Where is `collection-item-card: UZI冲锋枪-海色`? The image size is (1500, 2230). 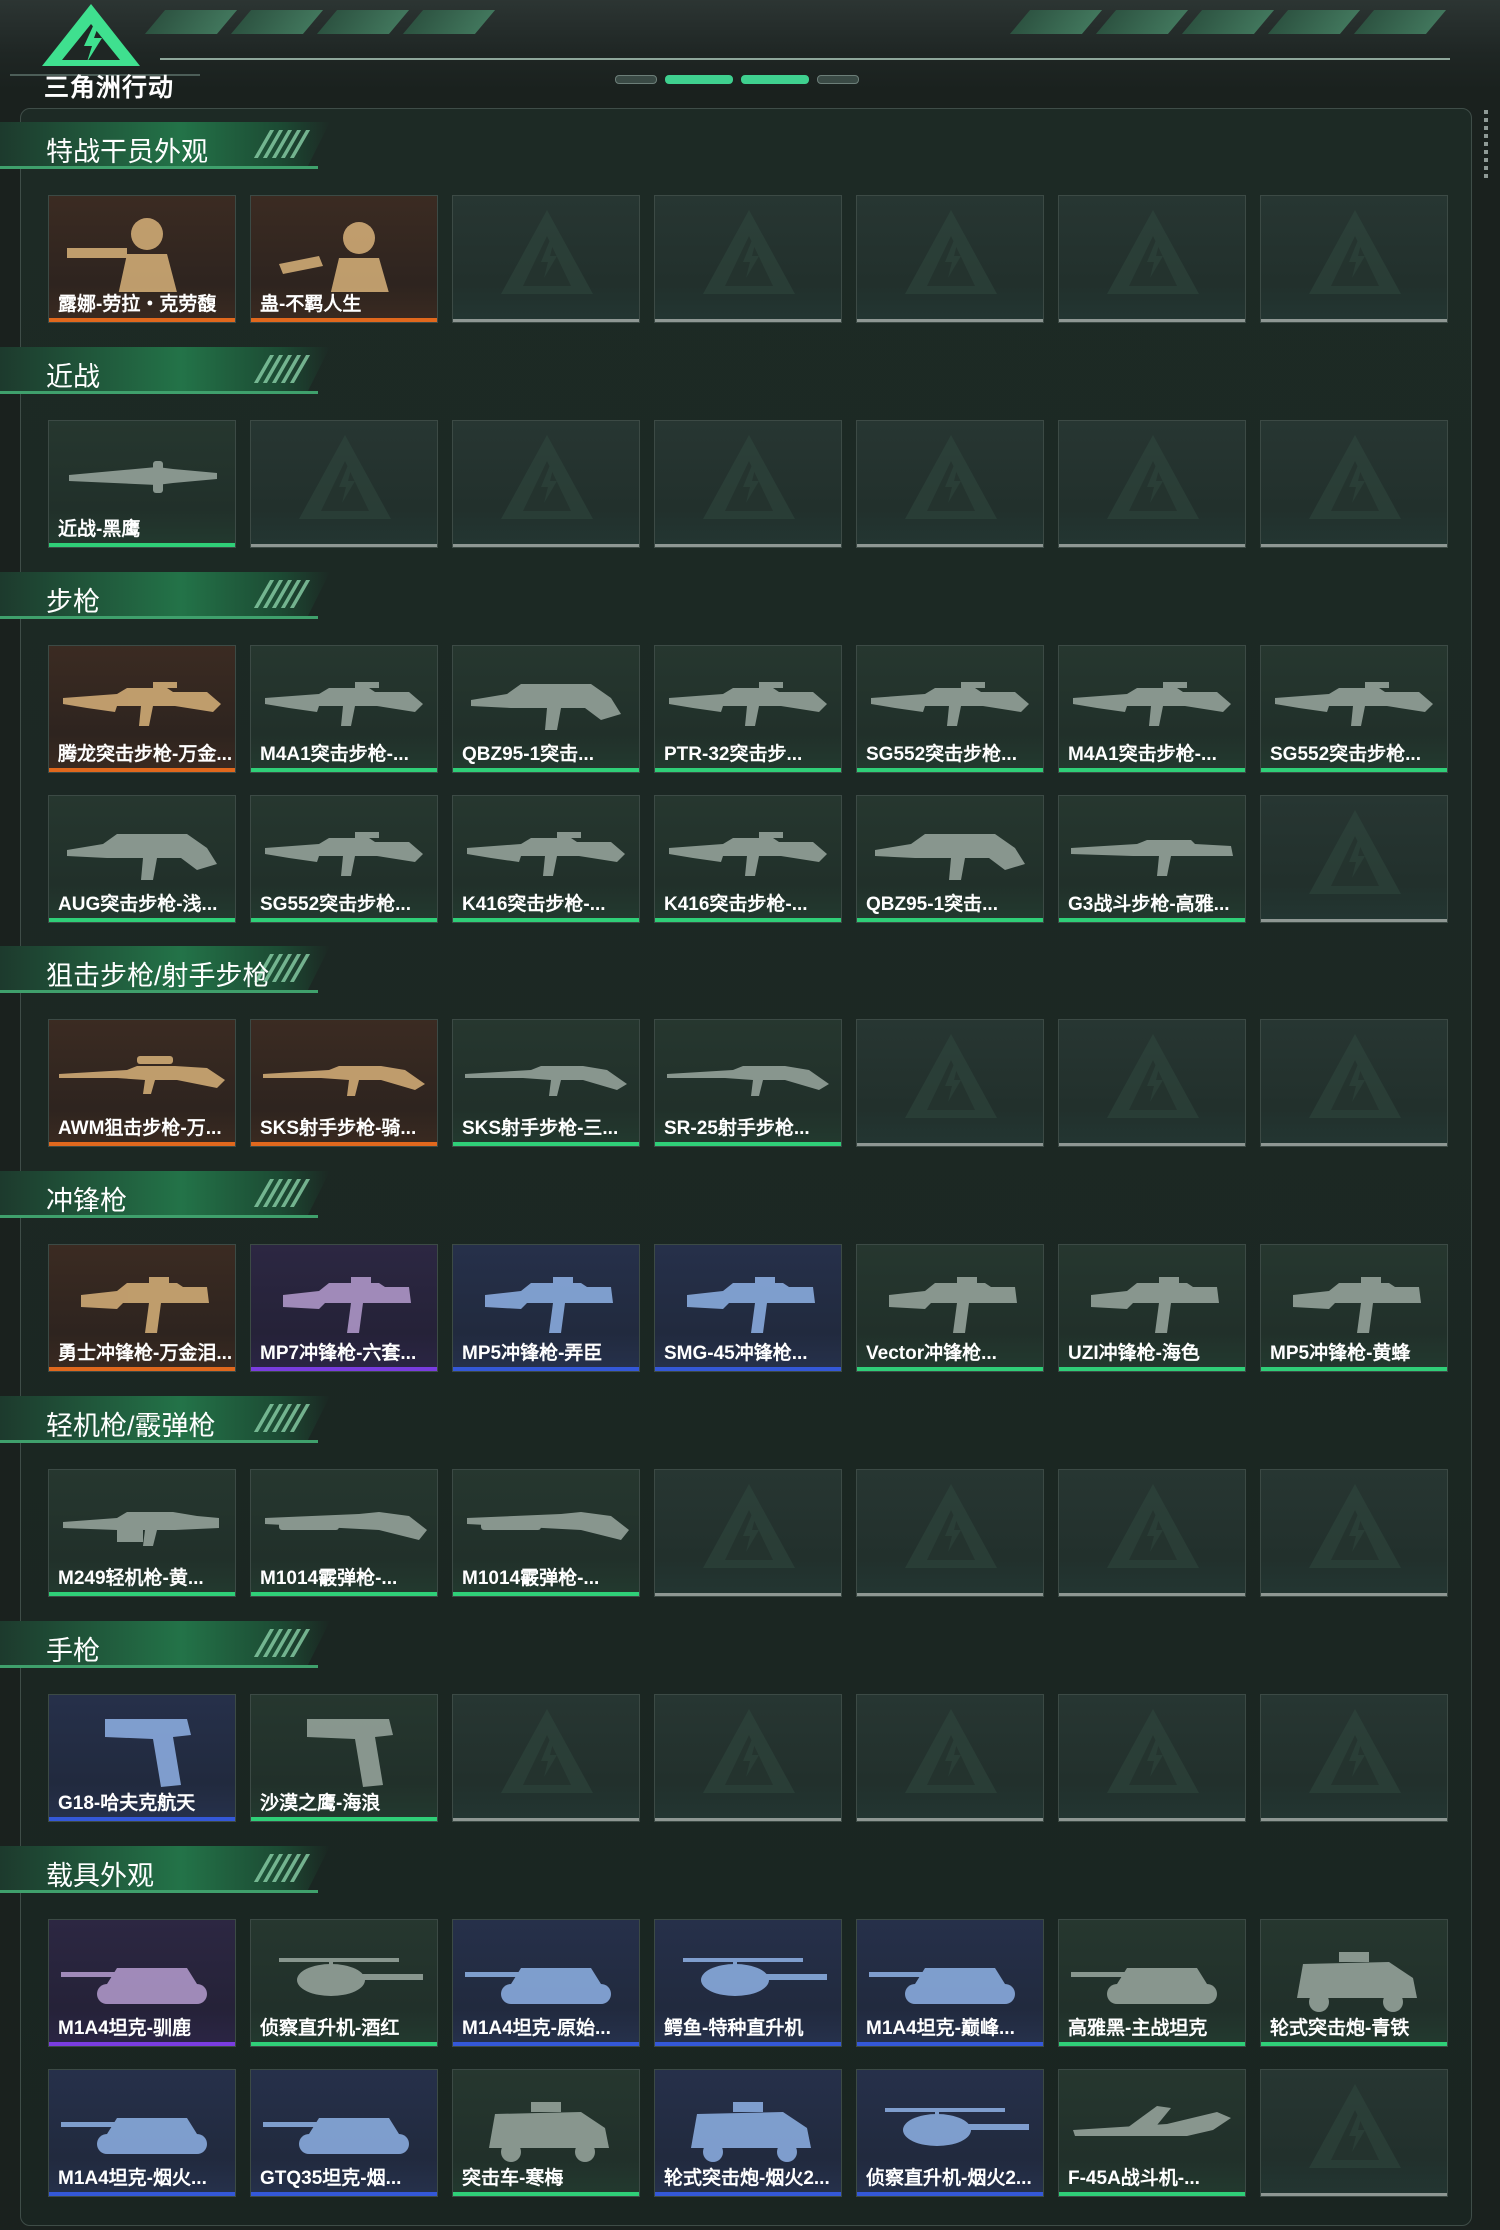
collection-item-card: UZI冲锋枪-海色 is located at coordinates (1152, 1308).